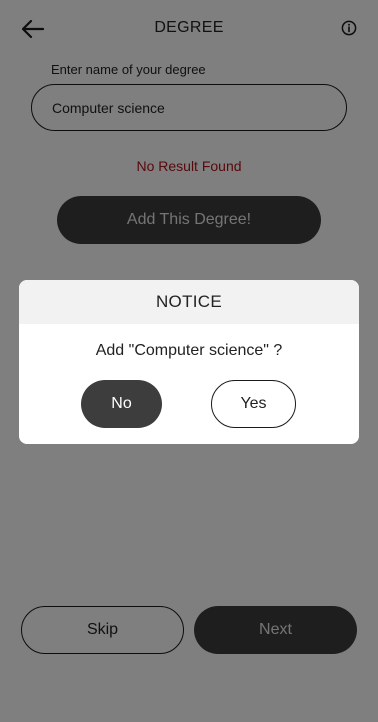 The image size is (378, 722). I want to click on dialog-message: Add "Computer science" ?, so click(189, 350).